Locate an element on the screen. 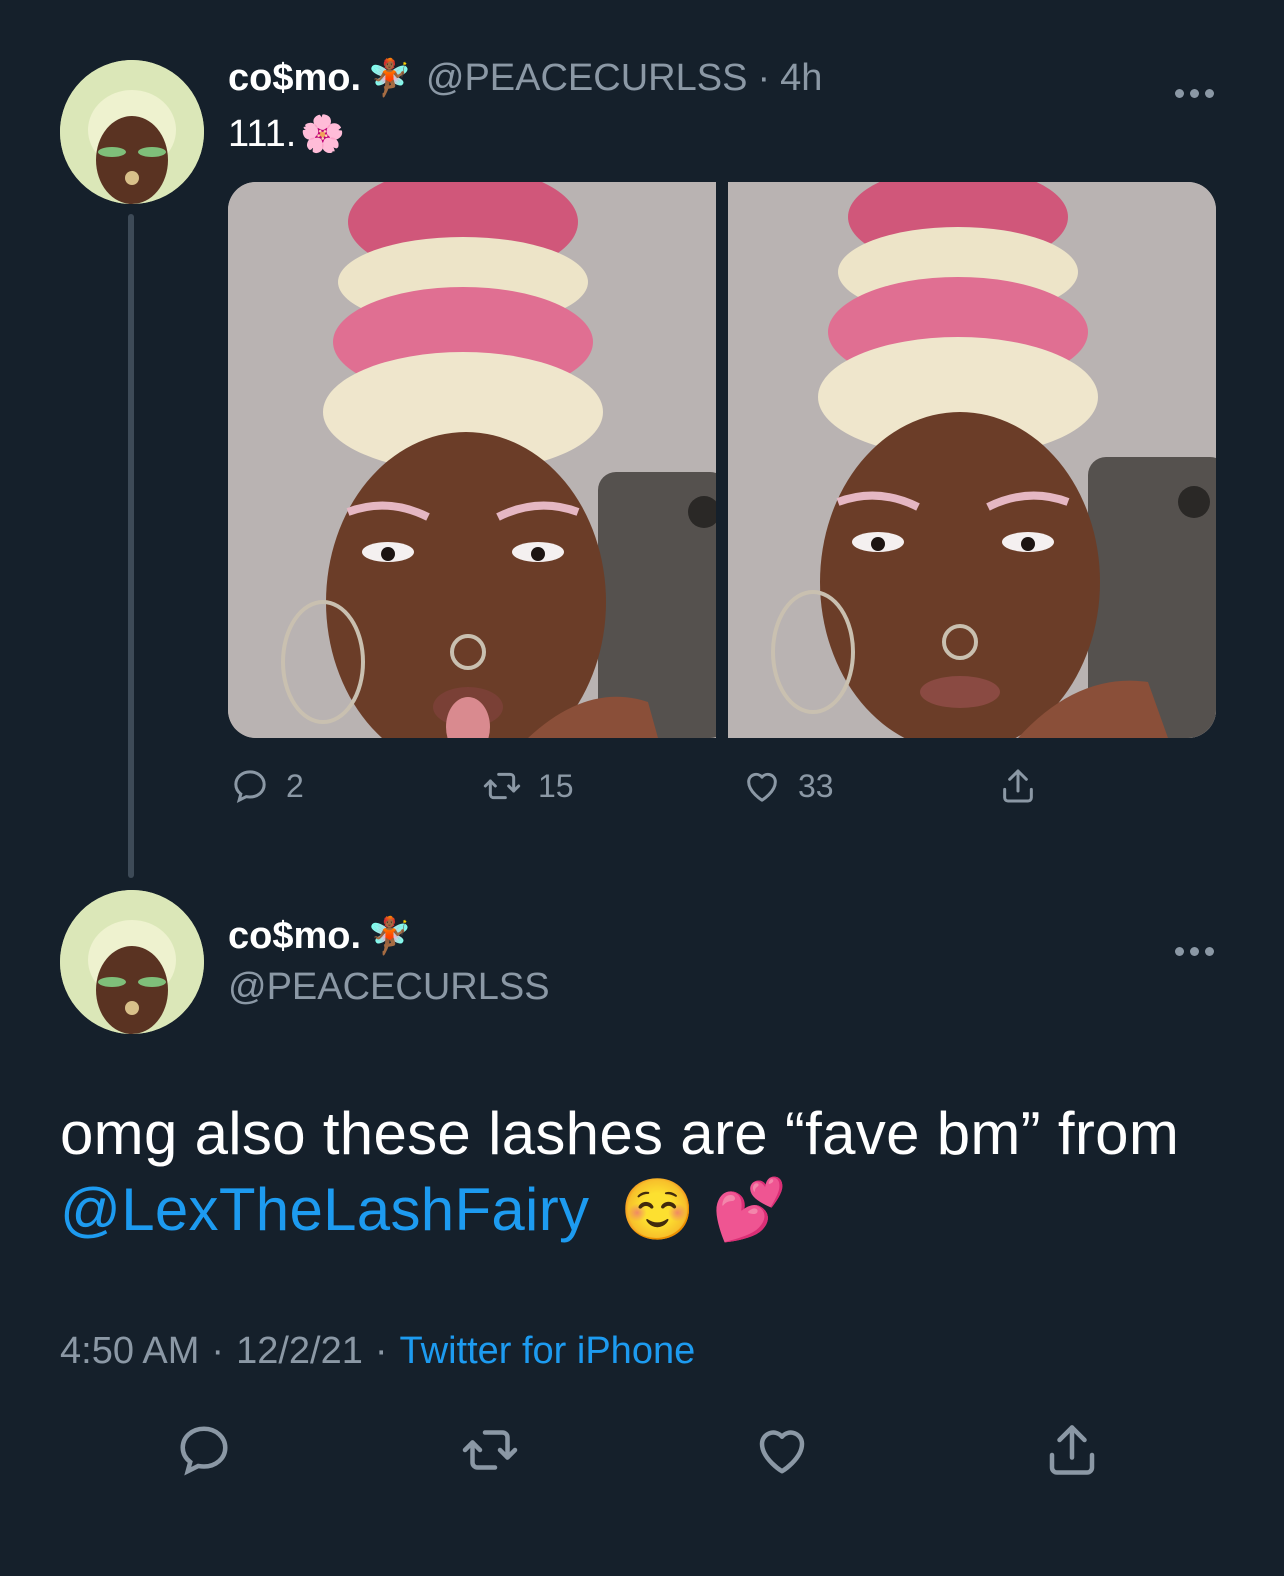 This screenshot has height=1576, width=1284. tweet-date: 12/2/21 is located at coordinates (299, 1351).